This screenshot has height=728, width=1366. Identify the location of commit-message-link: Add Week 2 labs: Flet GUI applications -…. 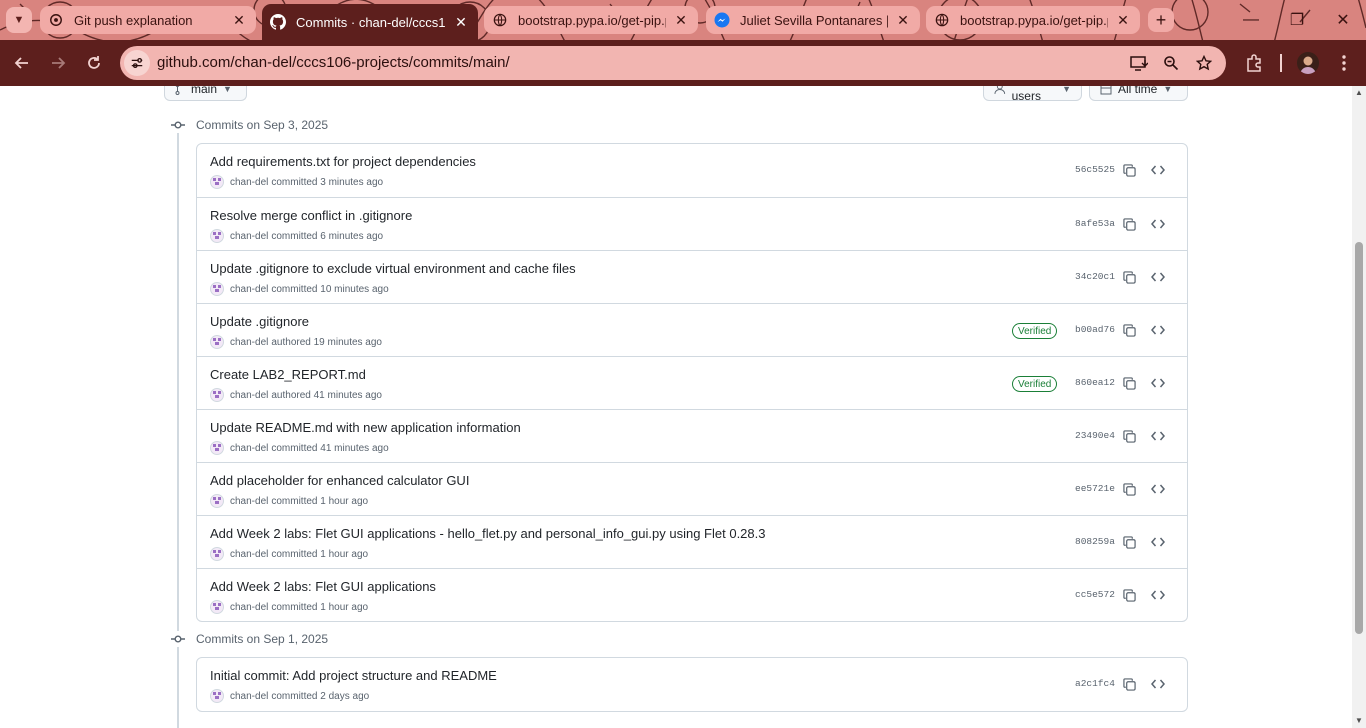
(487, 533).